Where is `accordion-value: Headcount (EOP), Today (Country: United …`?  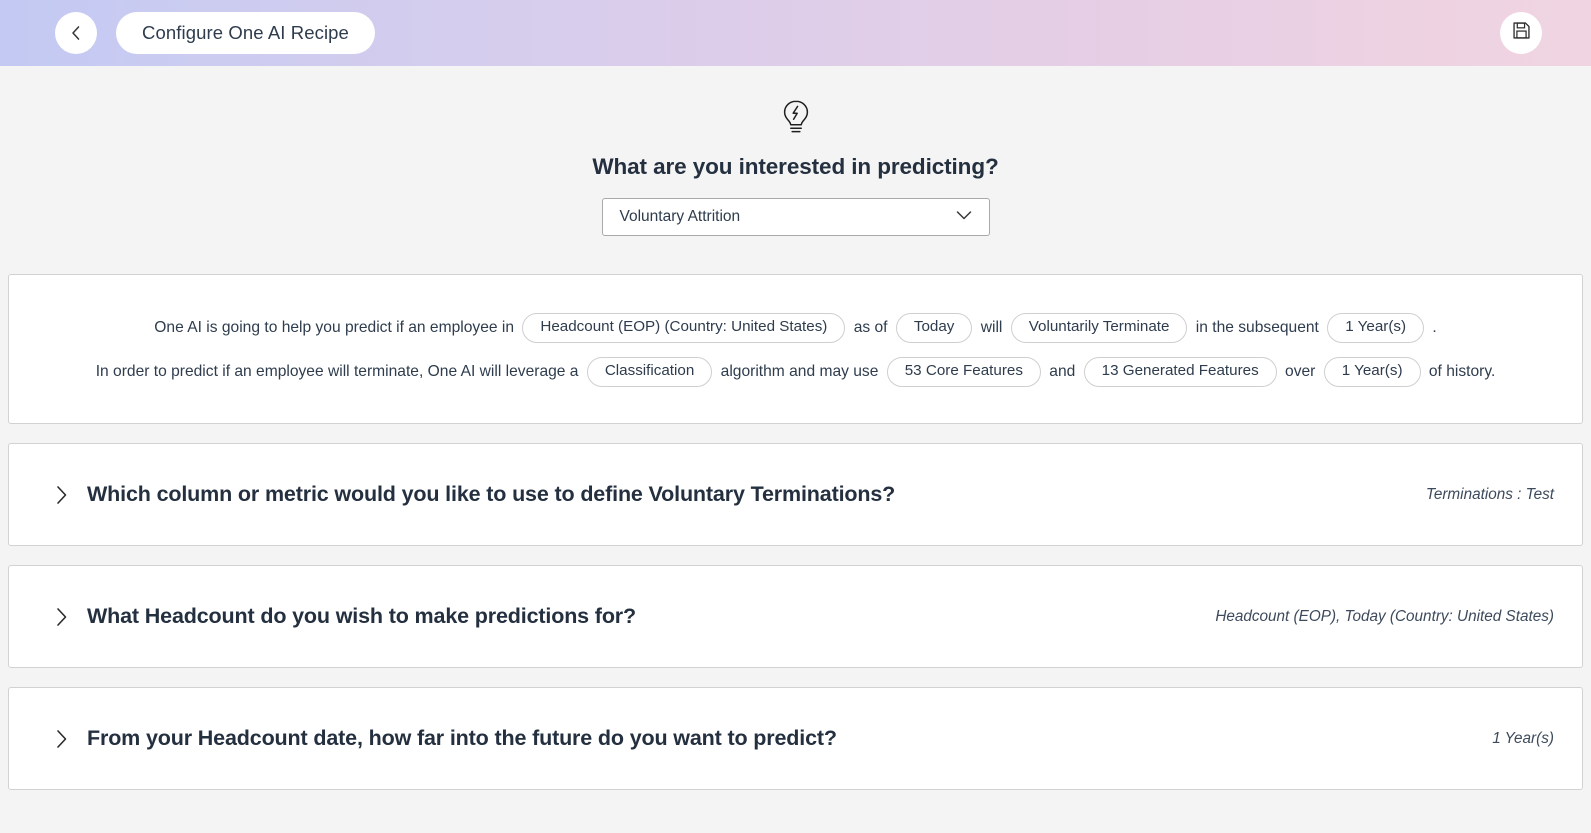 accordion-value: Headcount (EOP), Today (Country: United … is located at coordinates (1384, 616).